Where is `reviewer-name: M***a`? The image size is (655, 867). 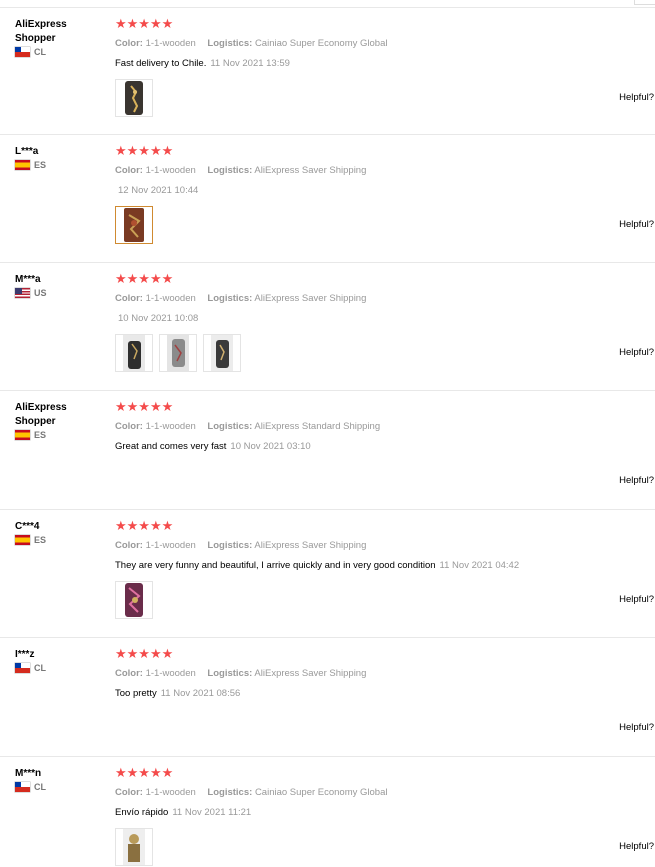
reviewer-name: M***a is located at coordinates (28, 279).